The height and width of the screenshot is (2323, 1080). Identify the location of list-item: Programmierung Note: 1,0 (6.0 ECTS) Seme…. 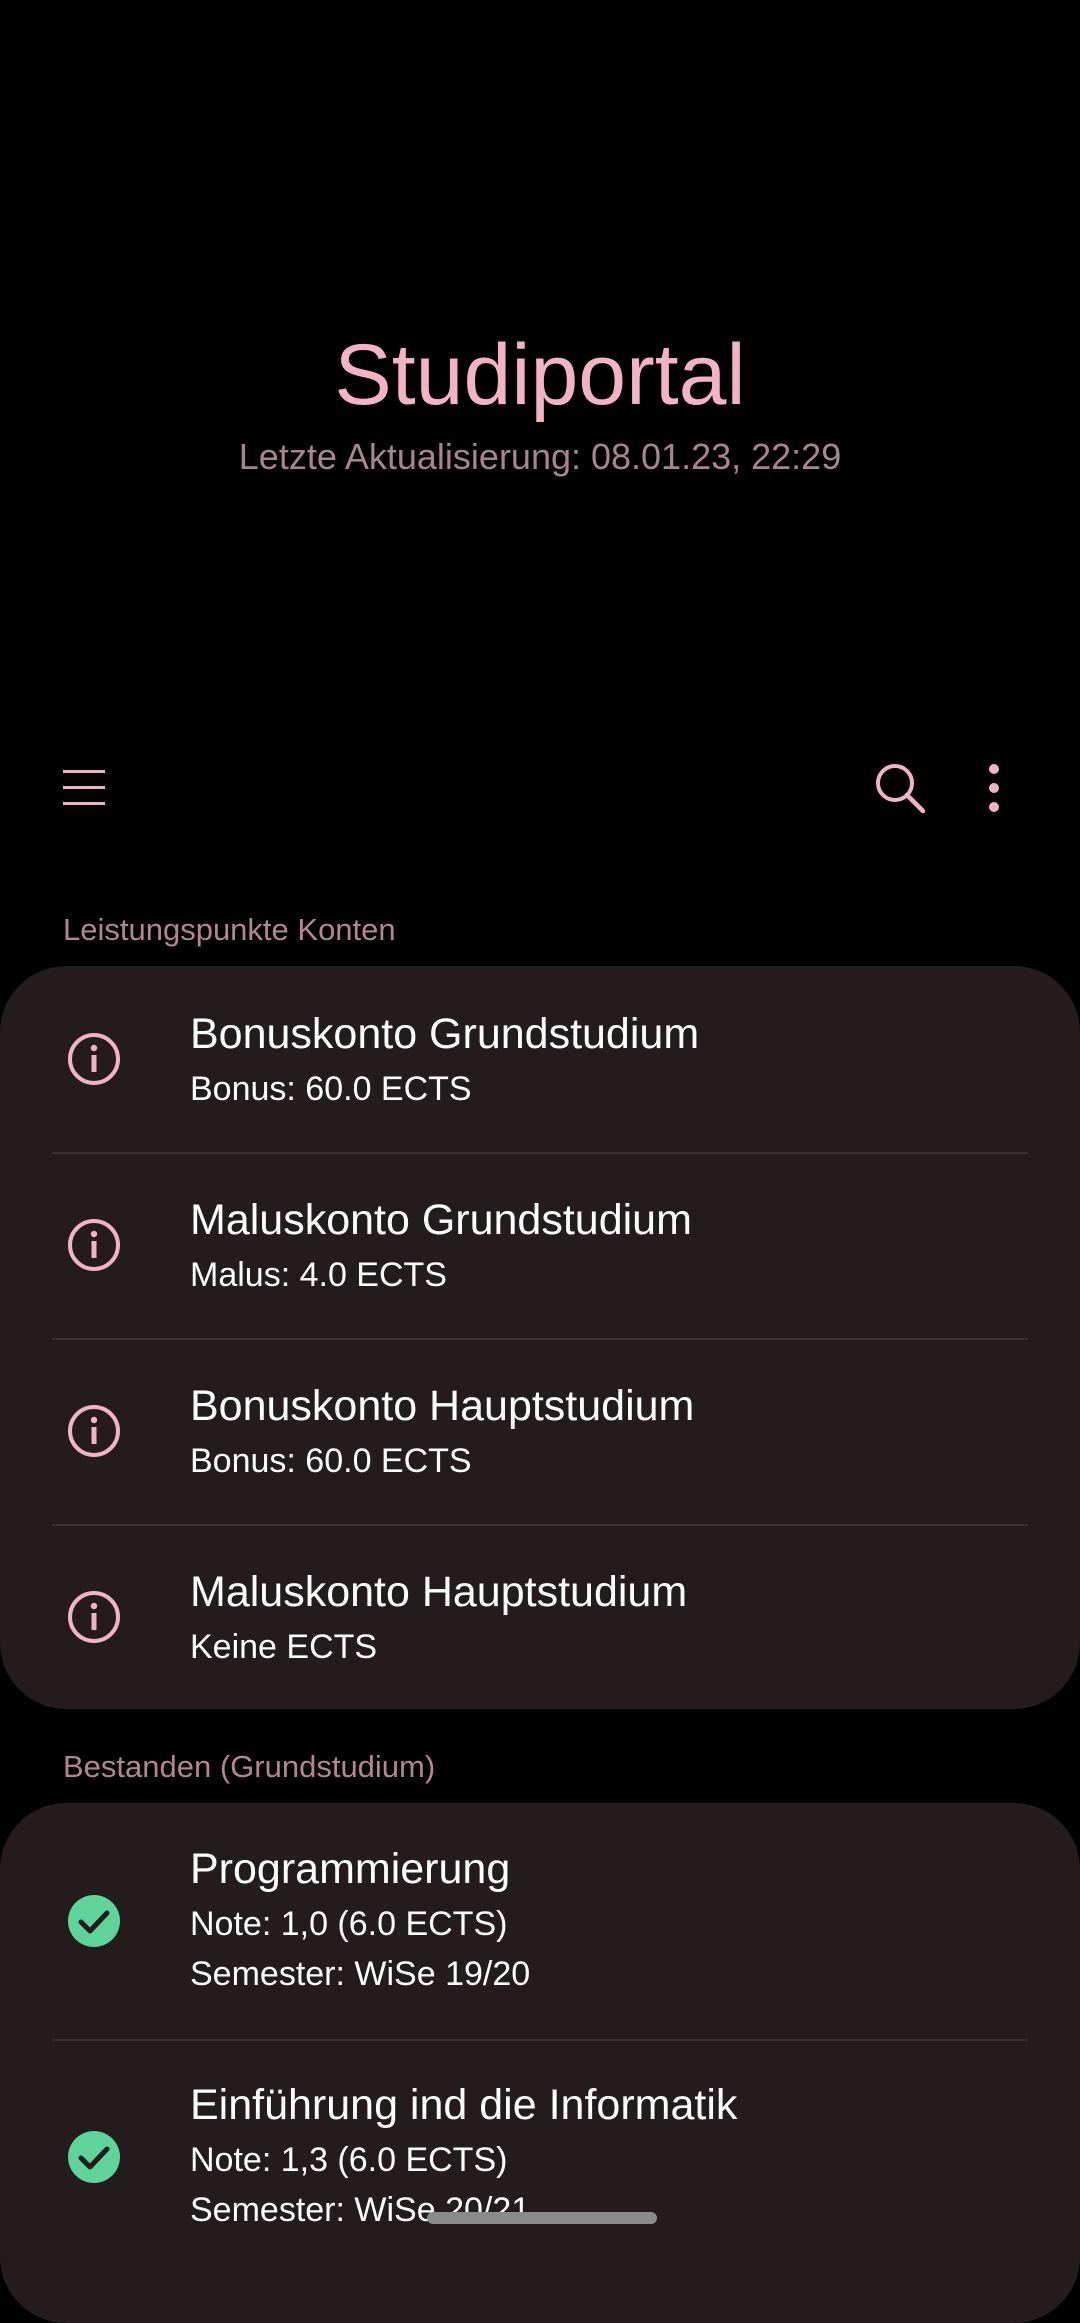
(540, 1921).